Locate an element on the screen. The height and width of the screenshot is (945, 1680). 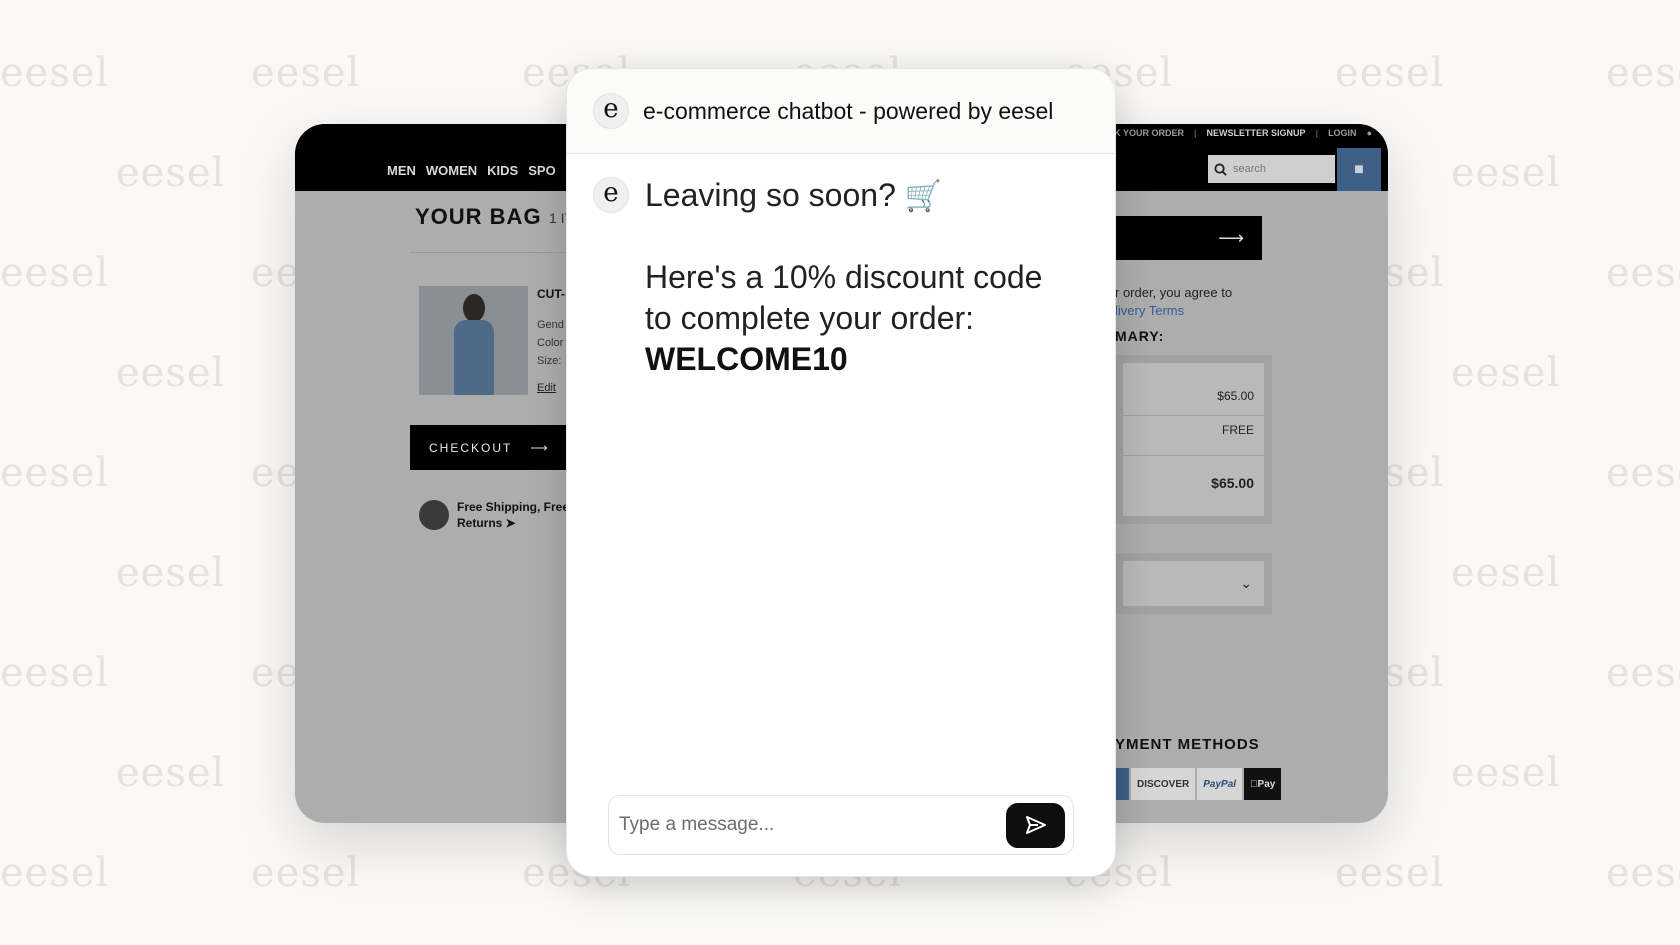
message-input is located at coordinates (812, 825).